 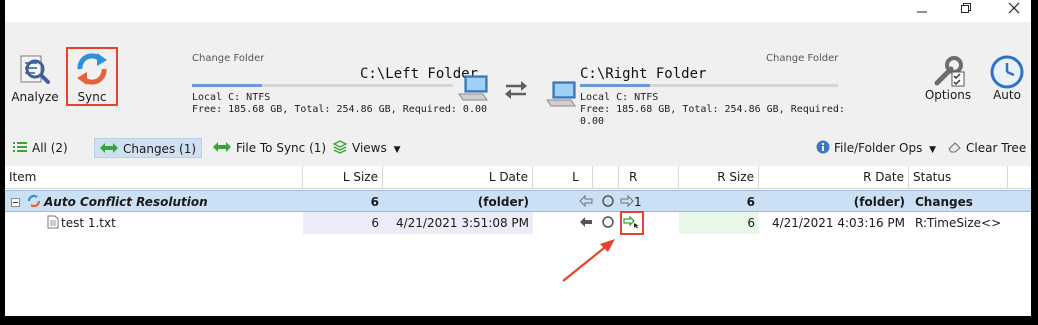 I want to click on left-arrow-solid-icon, so click(x=584, y=223).